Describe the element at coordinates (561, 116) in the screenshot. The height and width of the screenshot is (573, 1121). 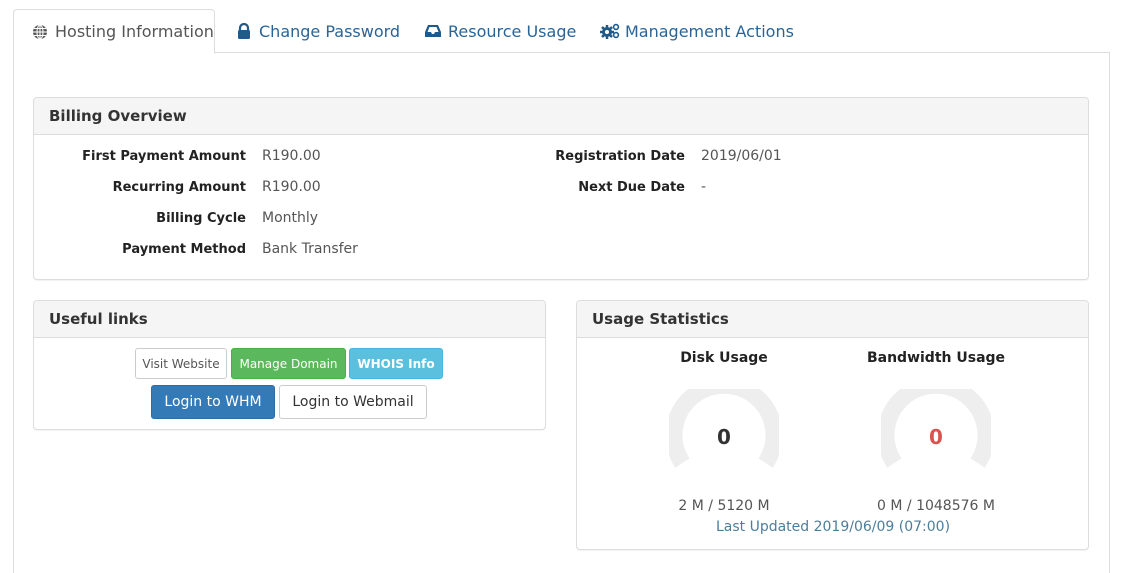
I see `panel-title: Billing Overview` at that location.